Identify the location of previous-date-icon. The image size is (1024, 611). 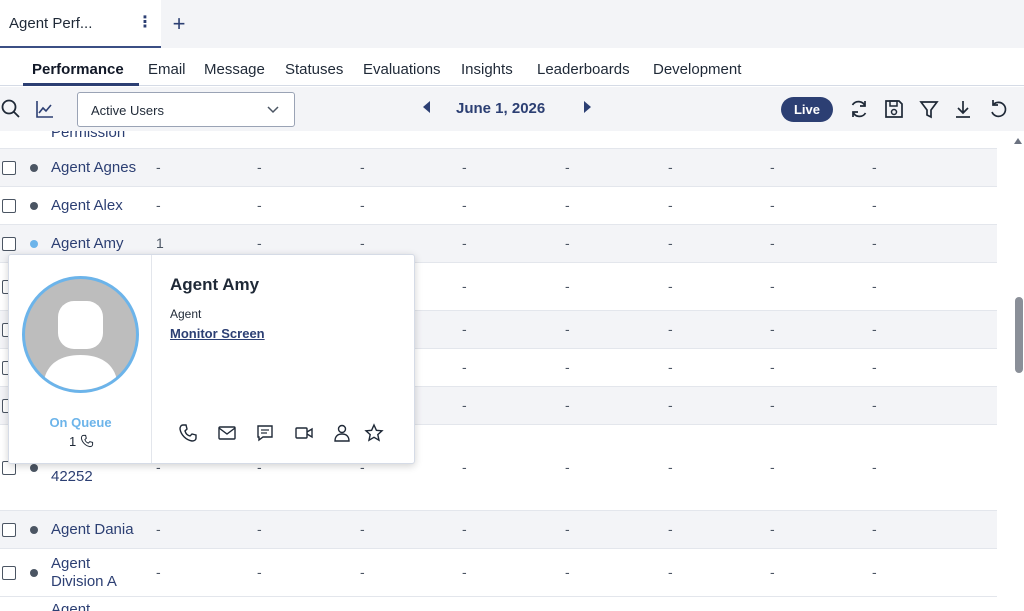
(426, 107).